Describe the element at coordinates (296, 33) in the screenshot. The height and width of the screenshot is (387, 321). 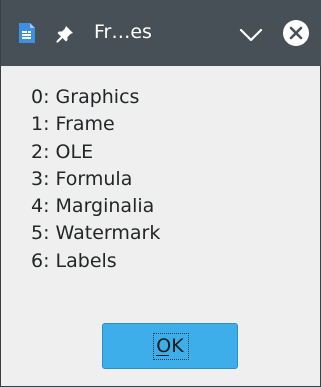
I see `close-icon` at that location.